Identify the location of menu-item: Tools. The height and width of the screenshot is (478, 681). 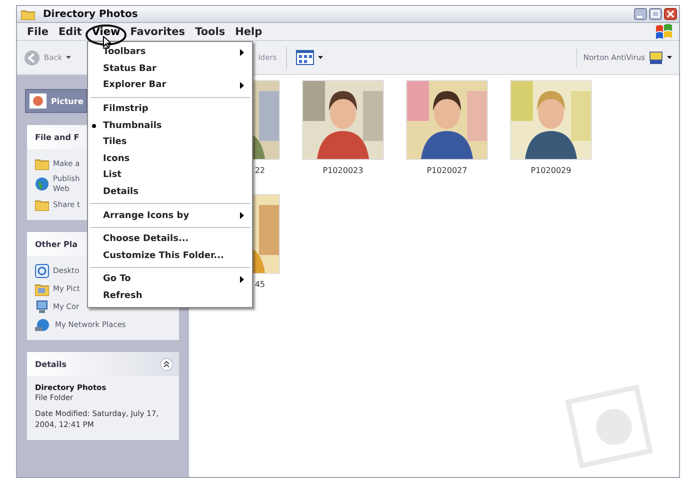
(210, 32).